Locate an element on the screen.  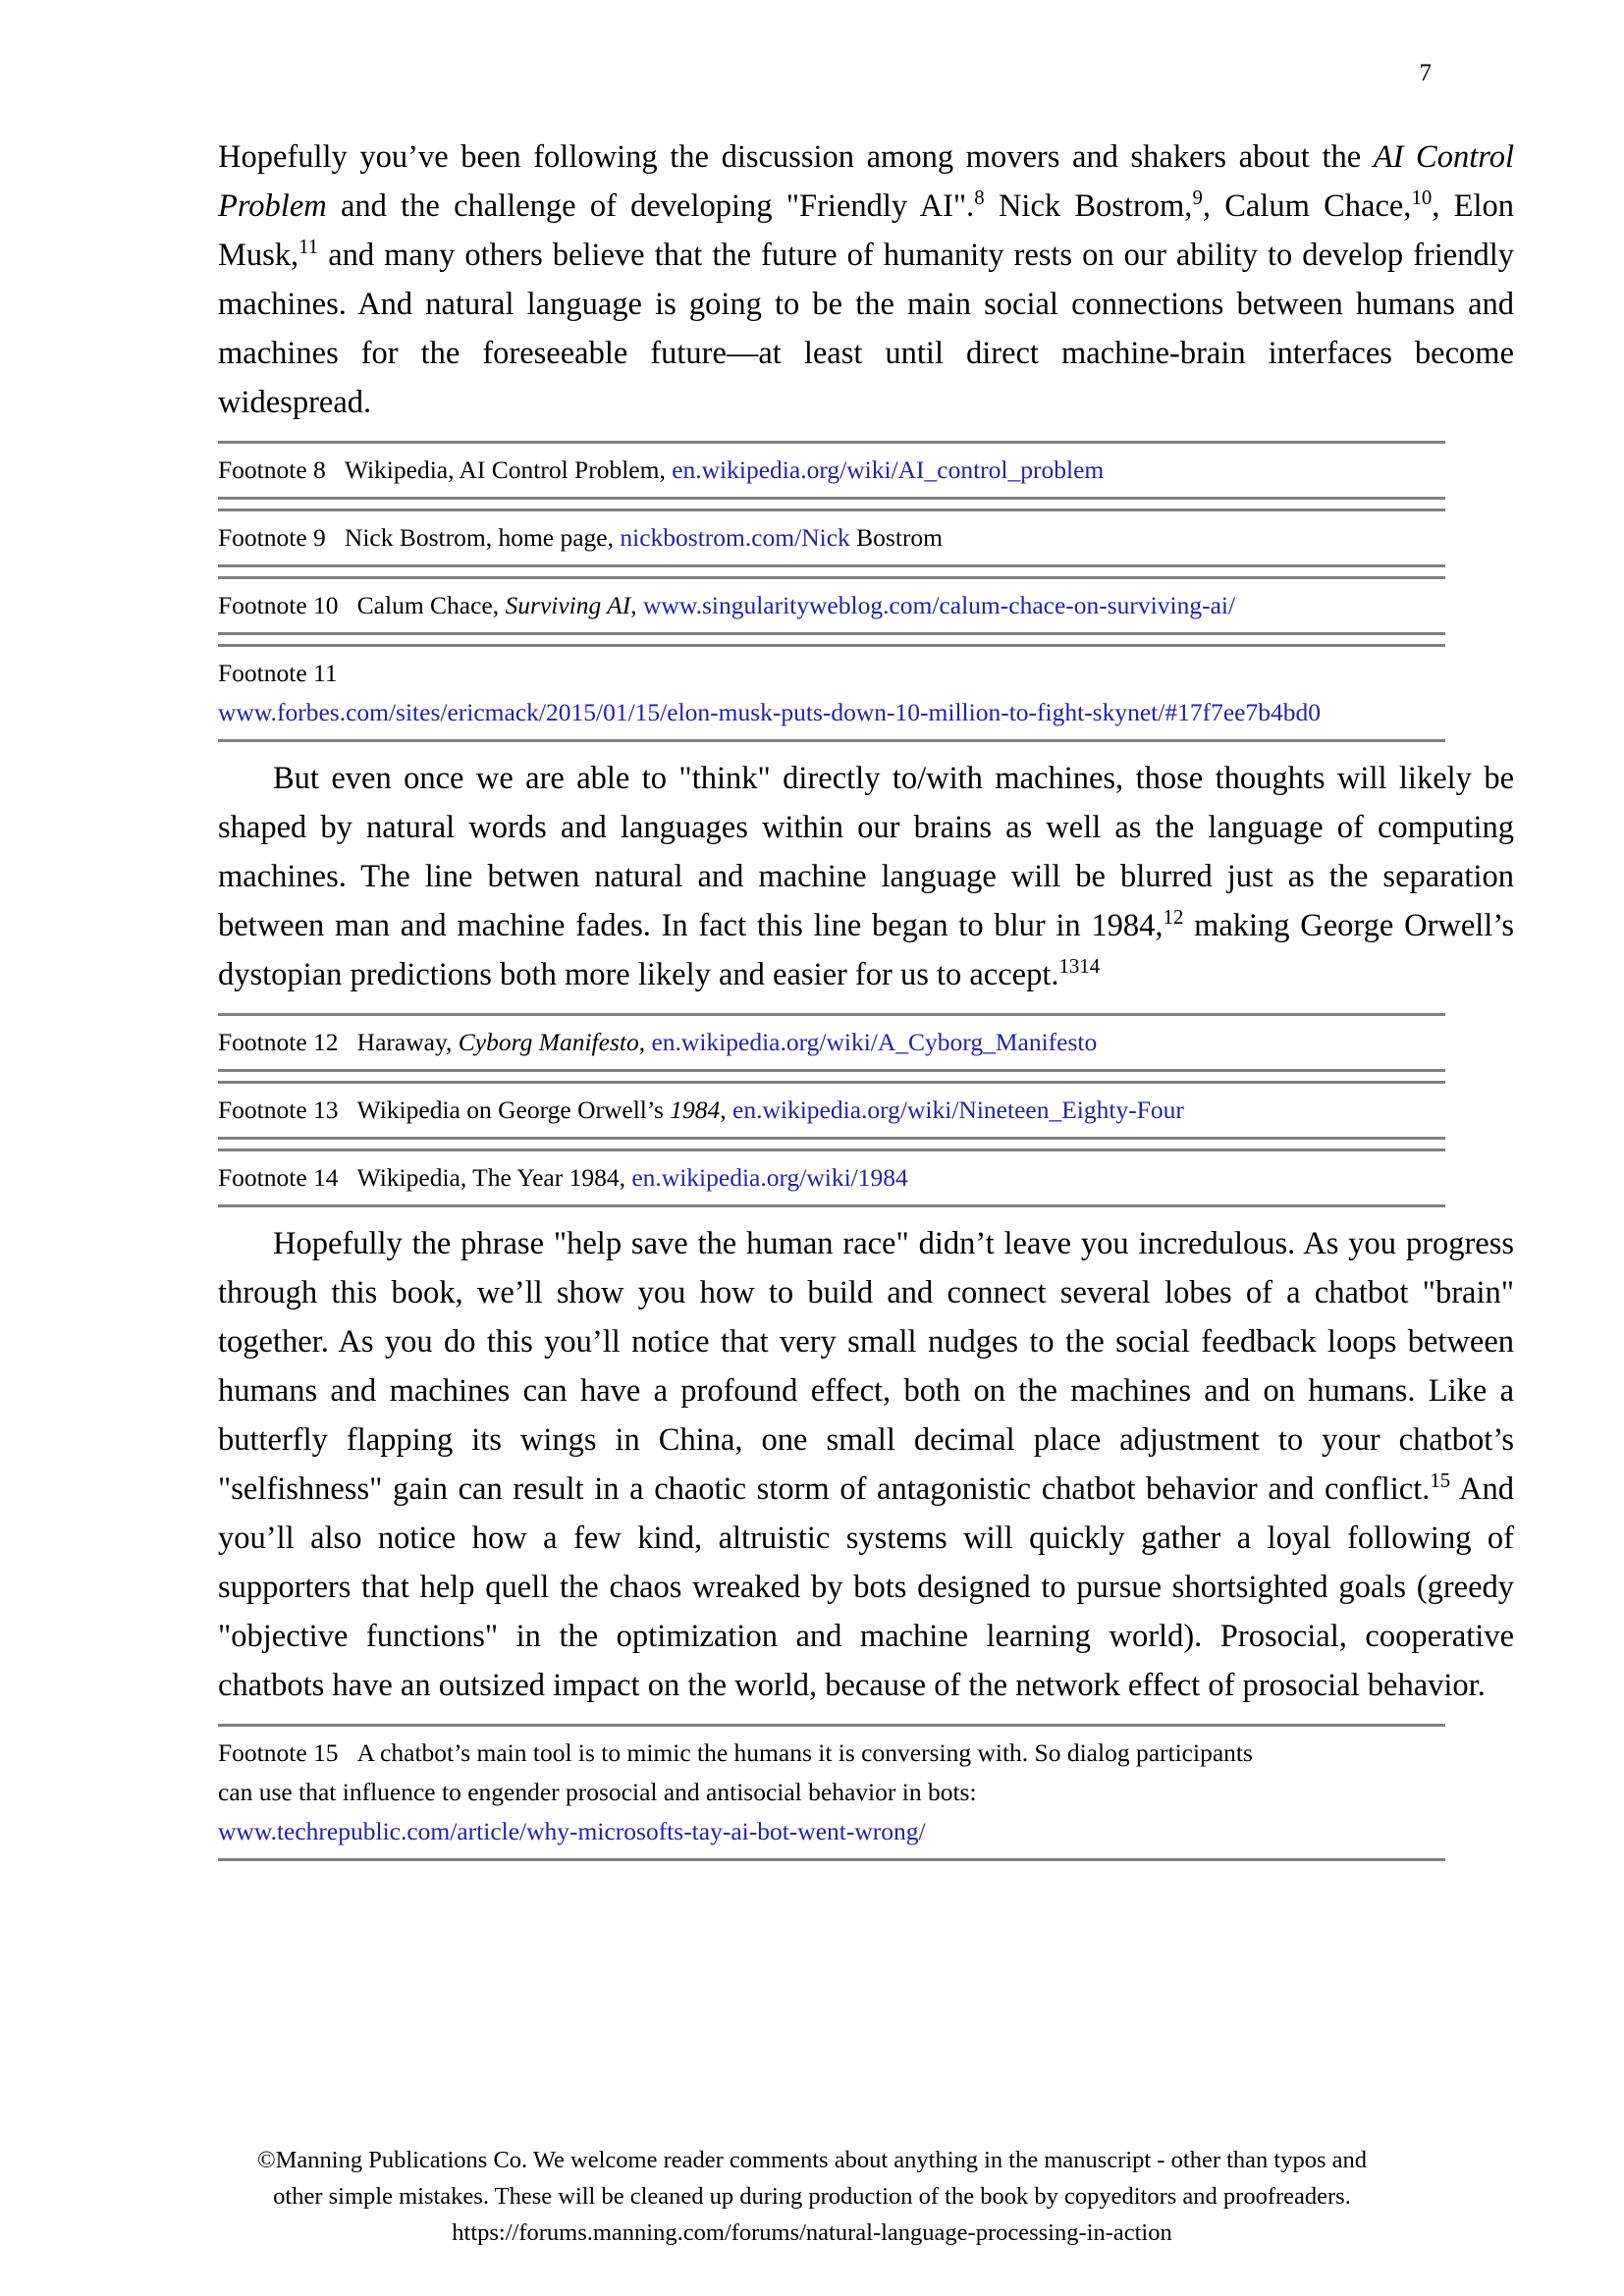
footnote-12-label: Footnote 12 is located at coordinates (278, 1042).